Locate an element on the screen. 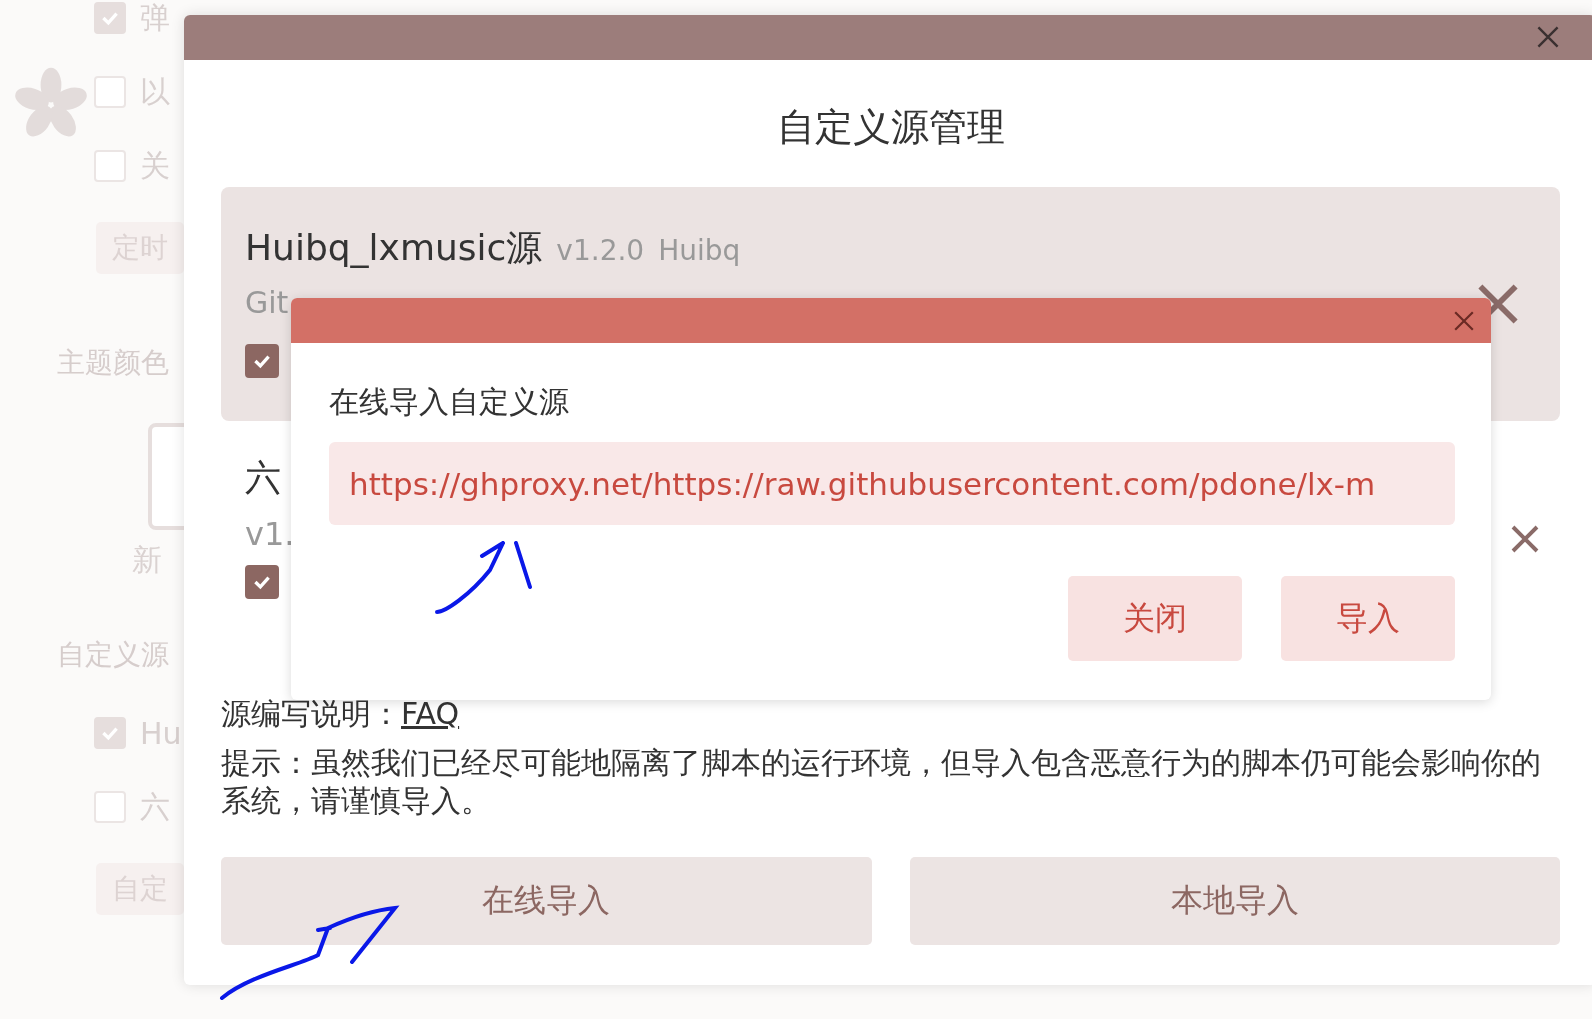 The width and height of the screenshot is (1592, 1019). source-description: Git is located at coordinates (267, 303).